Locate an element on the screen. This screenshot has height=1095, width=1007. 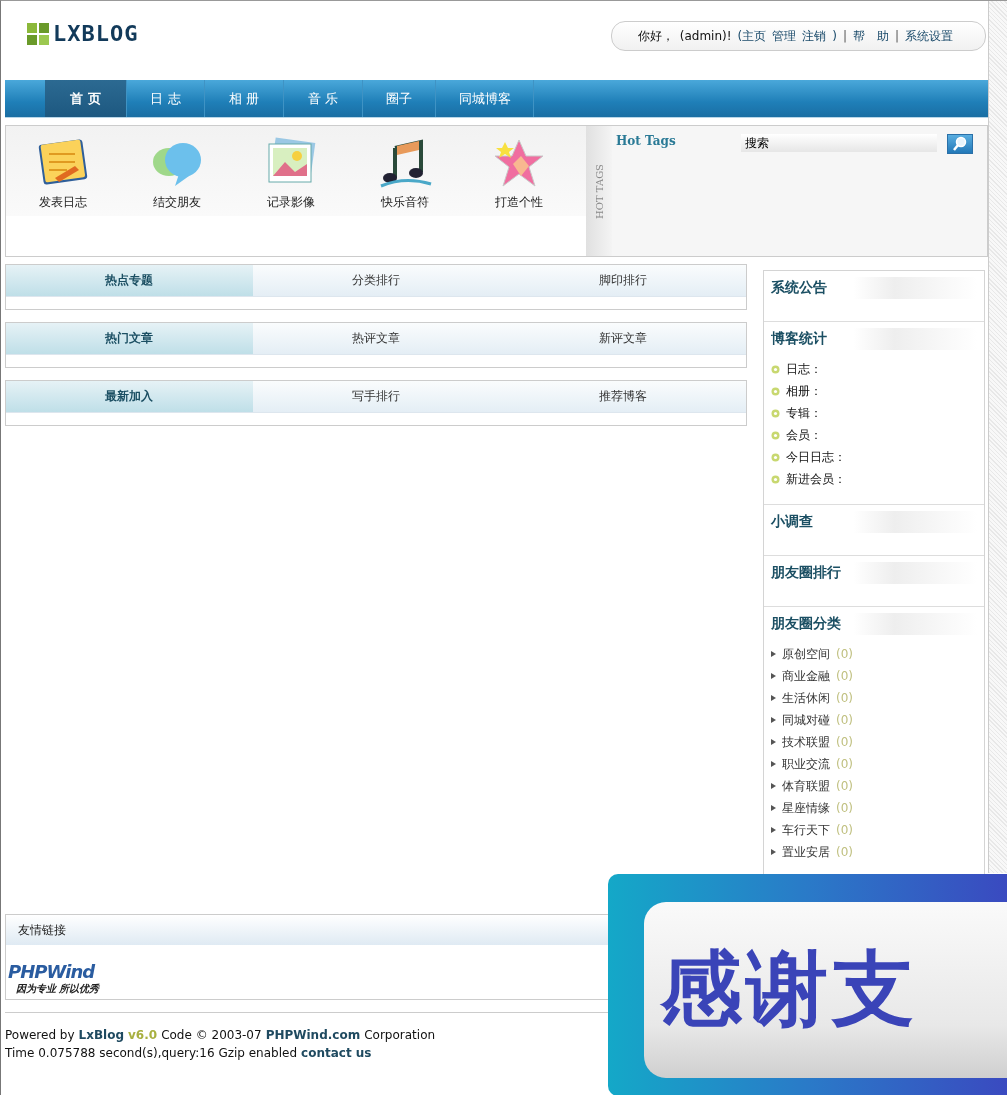
logo-text: LXBLOG is located at coordinates (96, 33).